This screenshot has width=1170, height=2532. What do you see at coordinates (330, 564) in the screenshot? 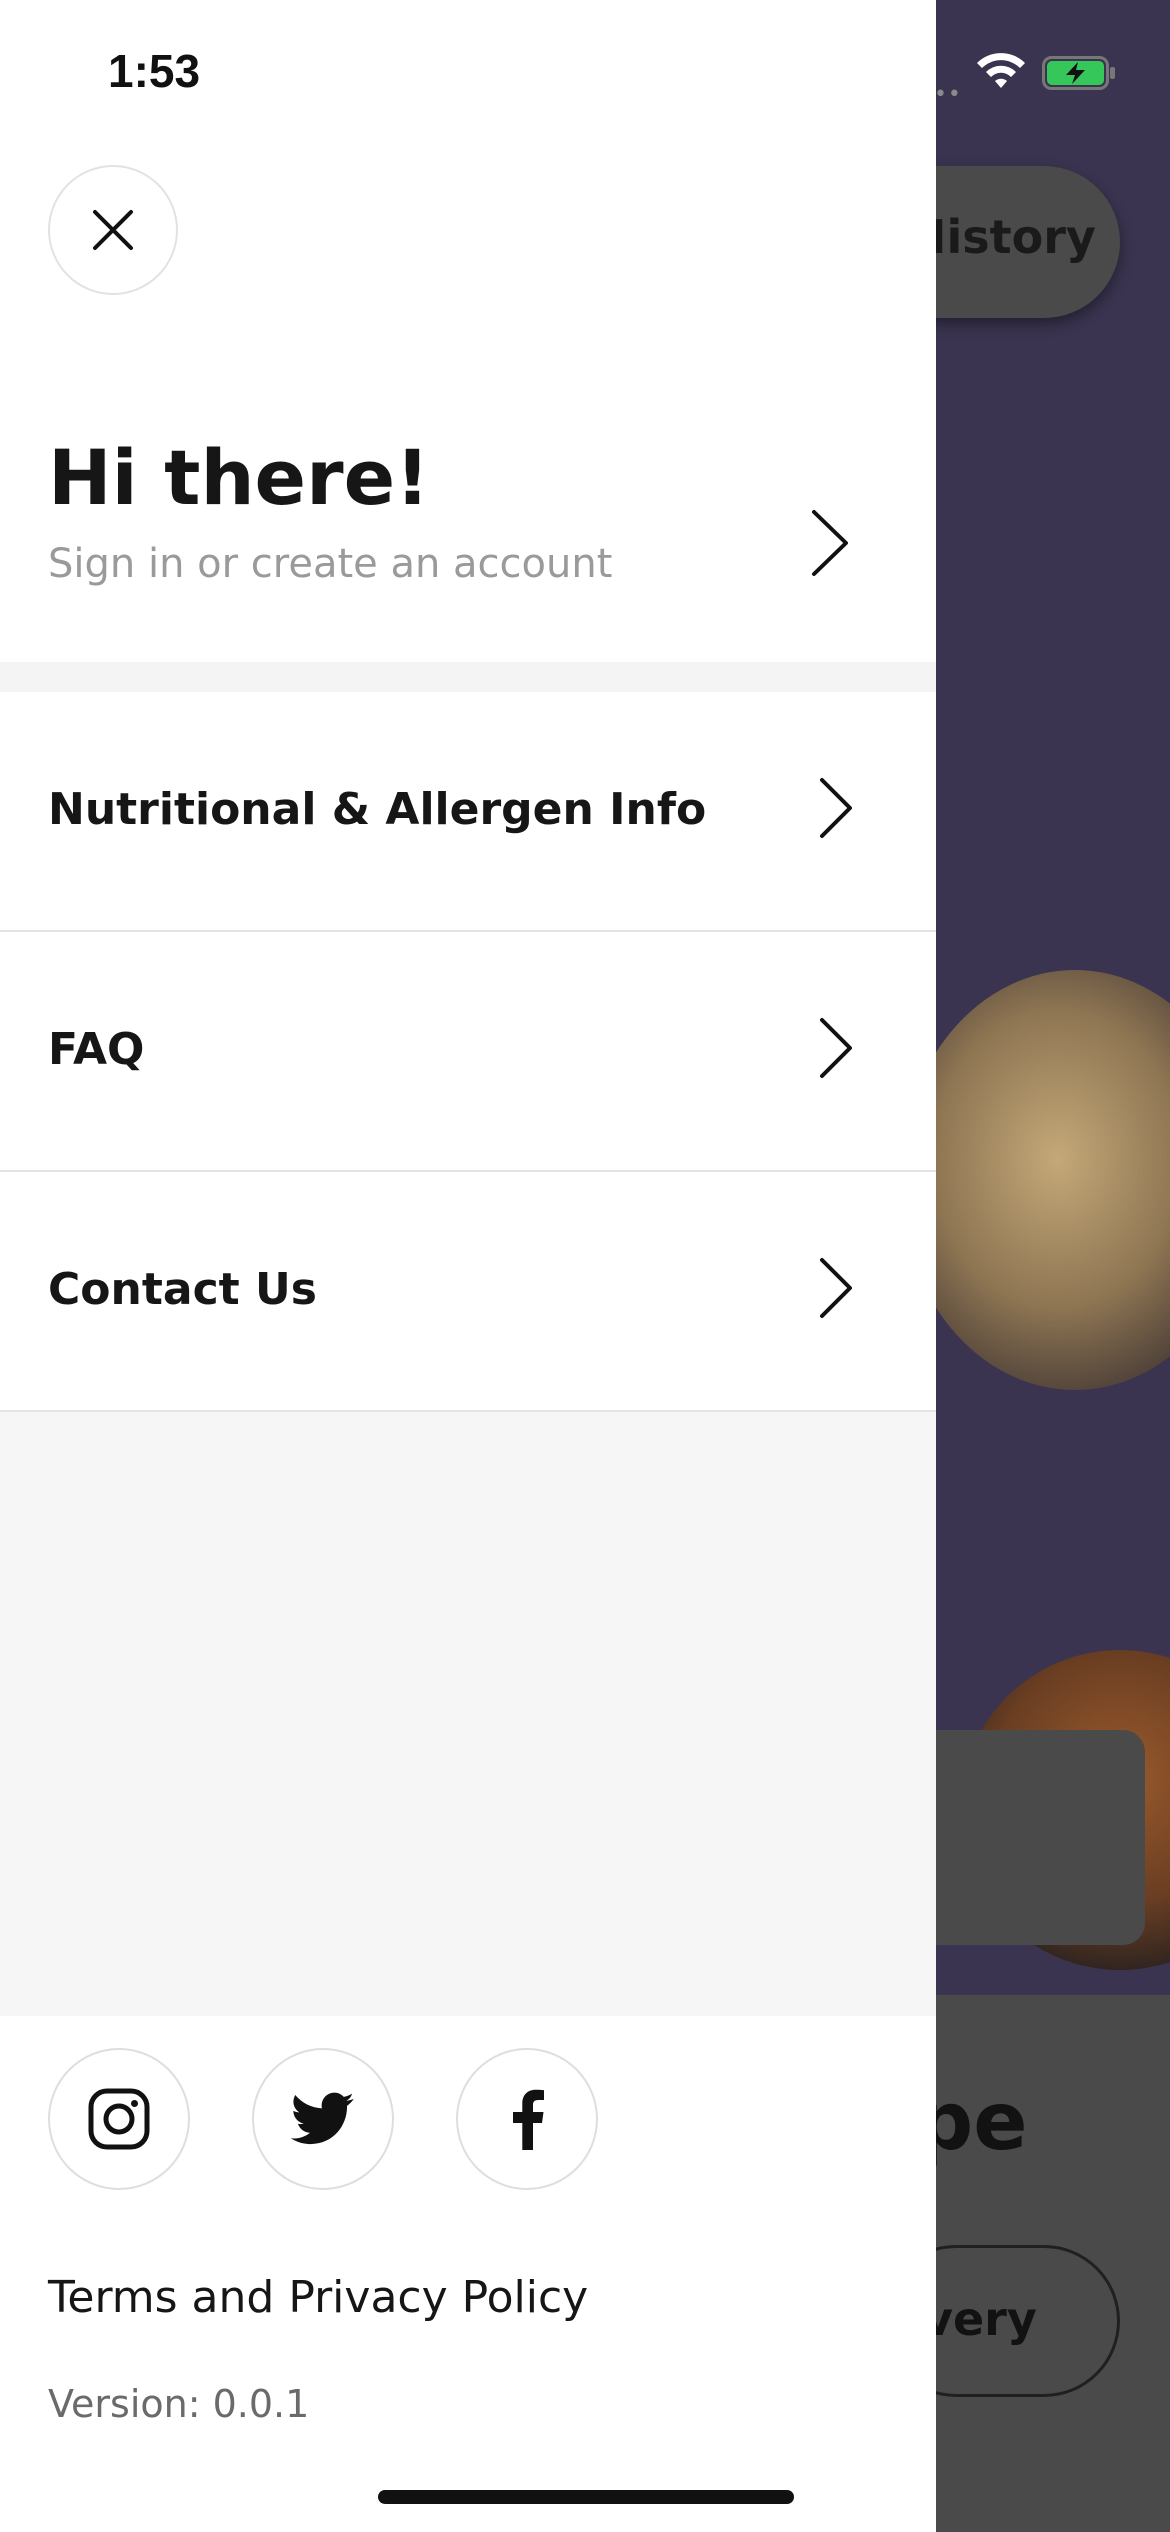
I see `greeting-subtitle: Sign in or create an account` at bounding box center [330, 564].